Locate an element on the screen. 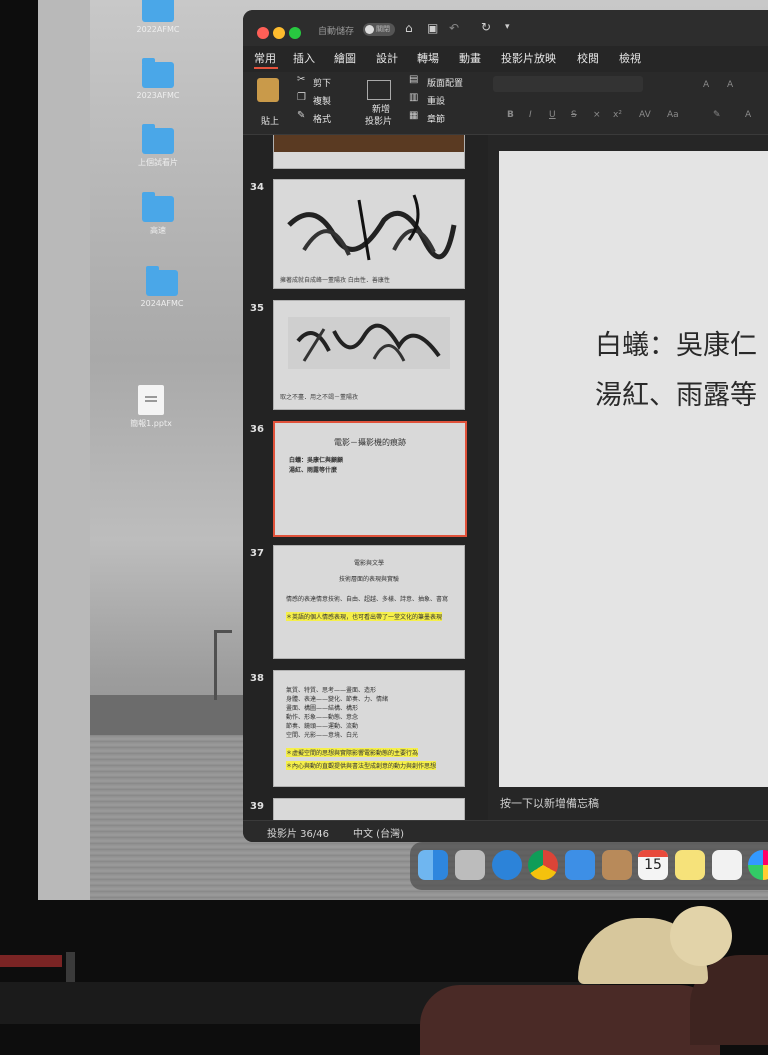 Image resolution: width=768 pixels, height=1055 pixels. redo-icon: ↻ is located at coordinates (486, 27).